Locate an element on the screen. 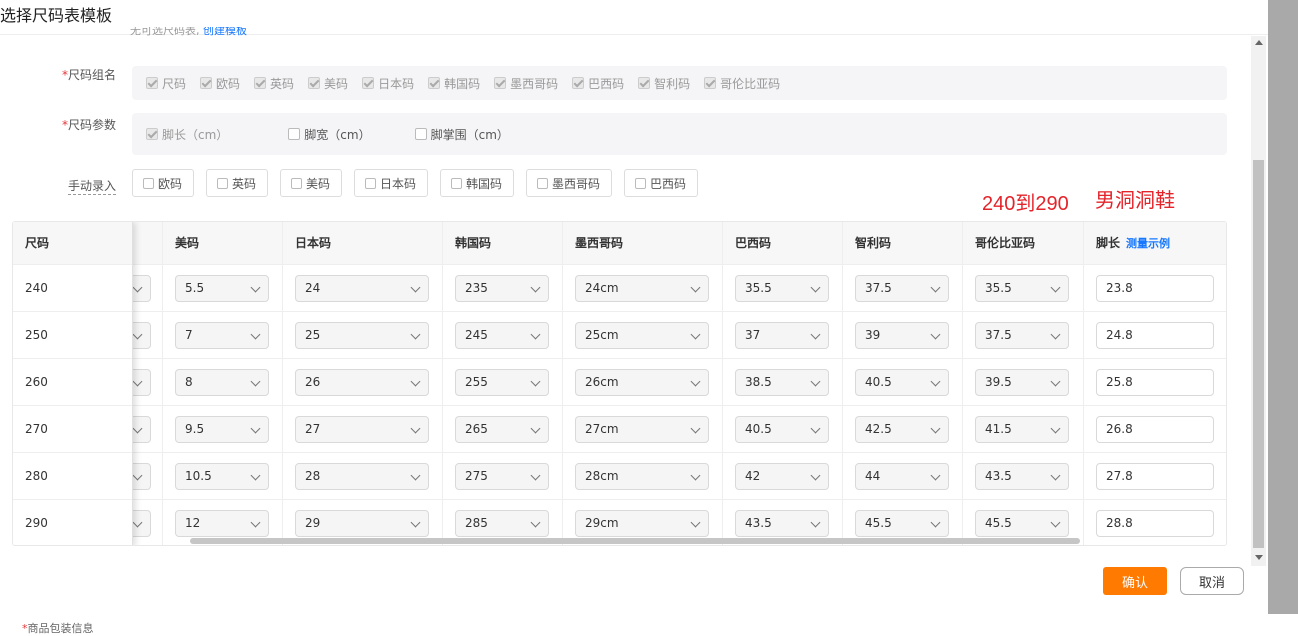  size-select-value: 38.5 is located at coordinates (758, 382).